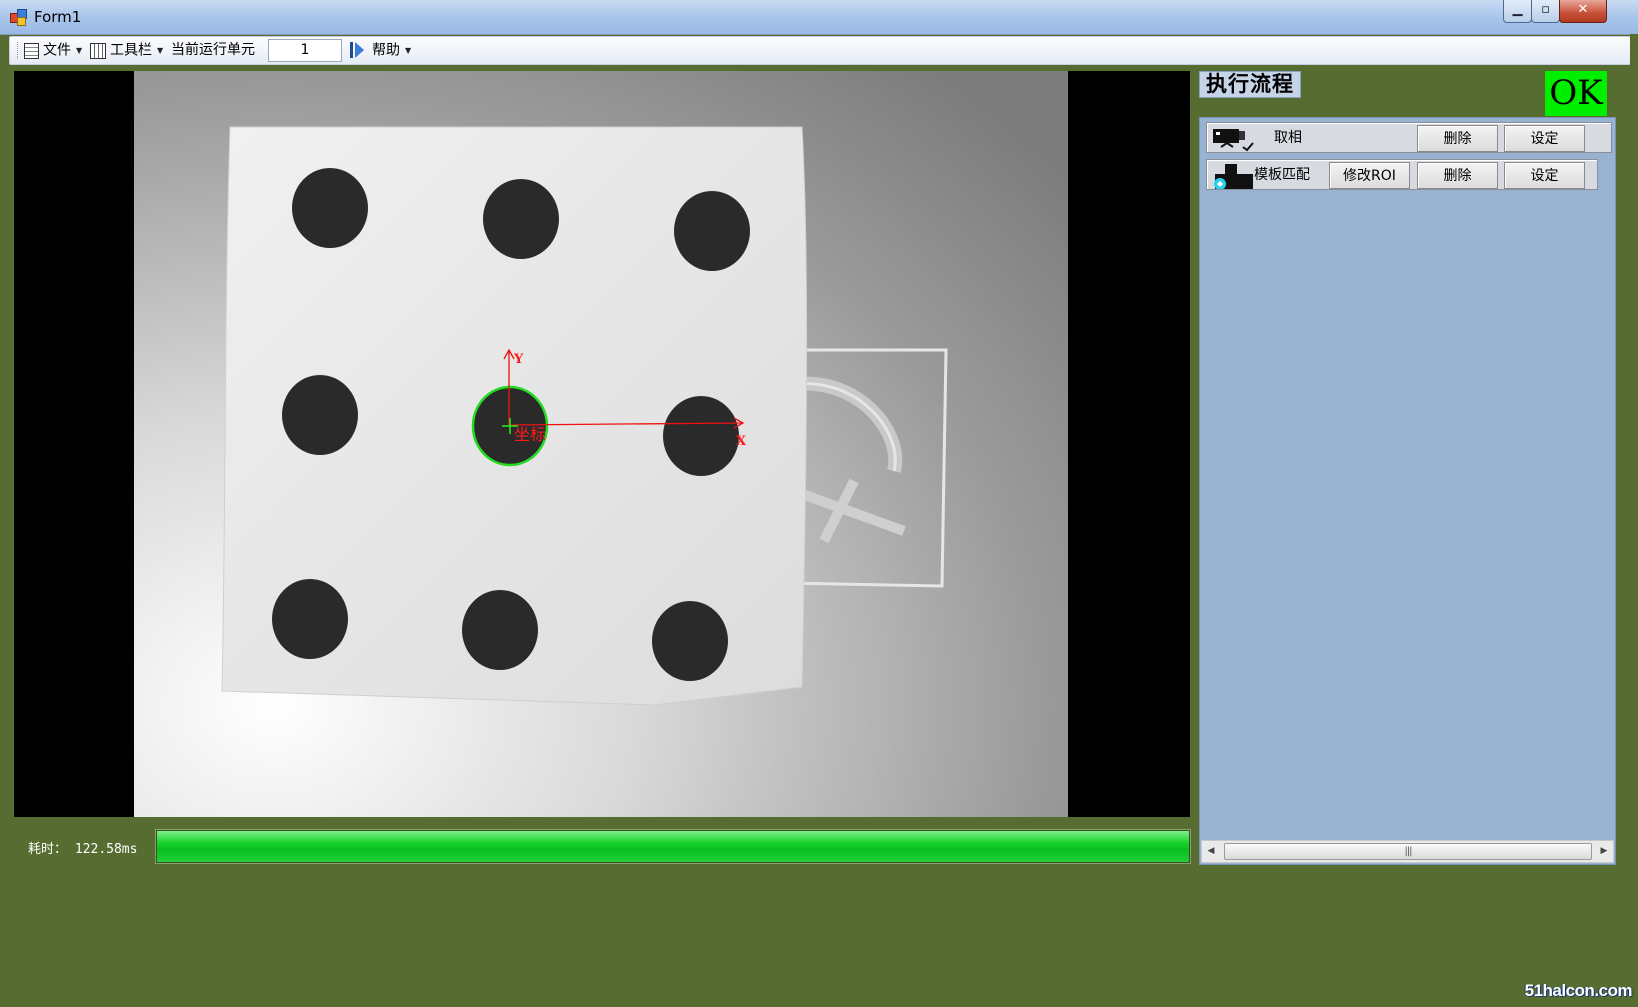 This screenshot has width=1638, height=1007. I want to click on watermark: 51halcon.com, so click(1578, 990).